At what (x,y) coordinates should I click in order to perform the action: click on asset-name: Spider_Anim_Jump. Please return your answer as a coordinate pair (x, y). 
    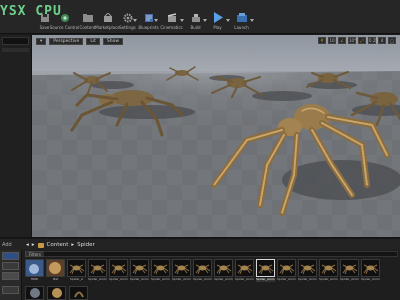
    Looking at the image, I should click on (160, 279).